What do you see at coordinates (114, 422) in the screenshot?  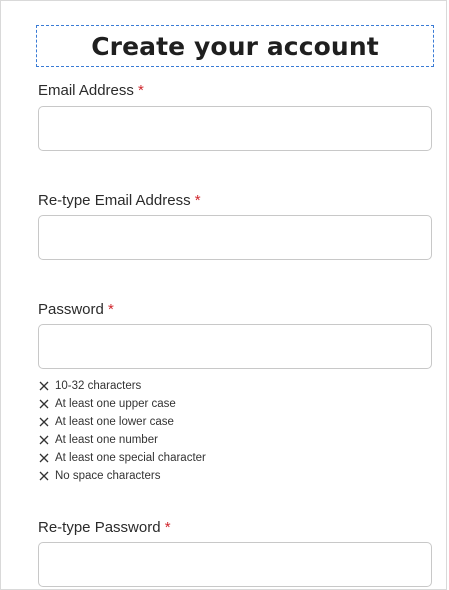 I see `password-rule-text: At least one lower case` at bounding box center [114, 422].